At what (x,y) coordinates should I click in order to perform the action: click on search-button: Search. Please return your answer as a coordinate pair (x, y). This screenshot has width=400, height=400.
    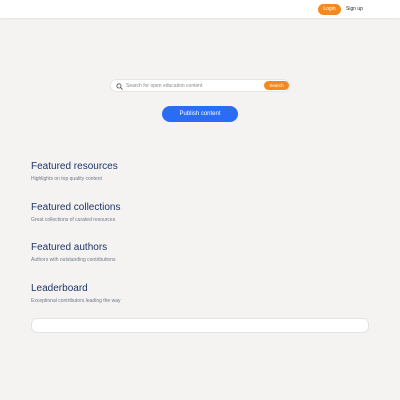
    Looking at the image, I should click on (276, 85).